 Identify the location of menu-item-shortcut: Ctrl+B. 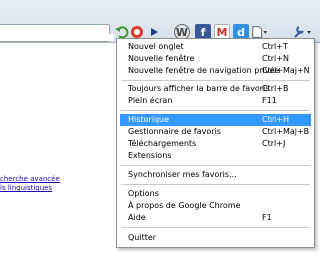
(275, 88).